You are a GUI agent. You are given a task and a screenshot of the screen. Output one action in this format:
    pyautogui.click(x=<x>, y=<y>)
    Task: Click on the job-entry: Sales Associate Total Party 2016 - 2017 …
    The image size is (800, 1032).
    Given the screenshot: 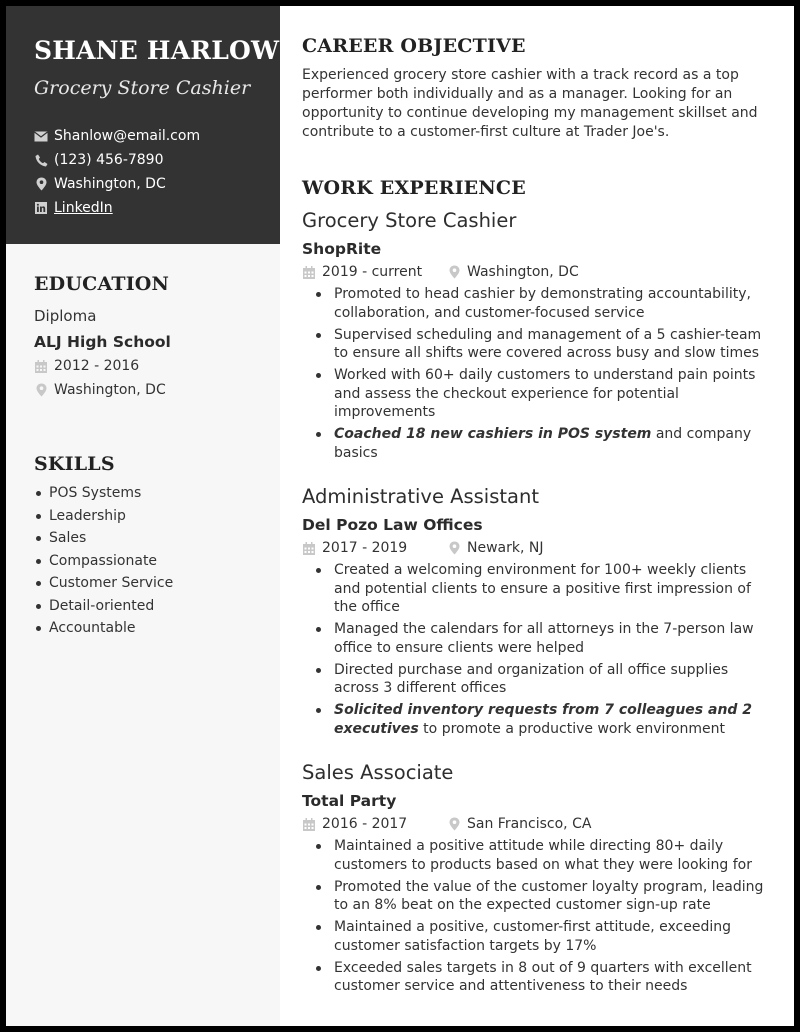 What is the action you would take?
    pyautogui.click(x=533, y=878)
    